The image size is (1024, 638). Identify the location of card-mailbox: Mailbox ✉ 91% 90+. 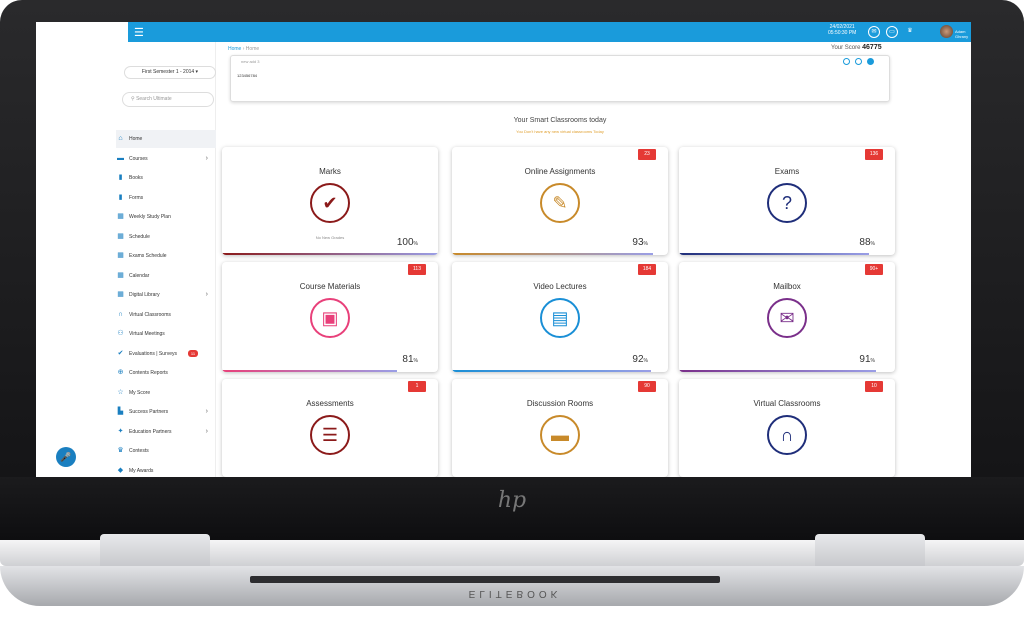
(787, 317).